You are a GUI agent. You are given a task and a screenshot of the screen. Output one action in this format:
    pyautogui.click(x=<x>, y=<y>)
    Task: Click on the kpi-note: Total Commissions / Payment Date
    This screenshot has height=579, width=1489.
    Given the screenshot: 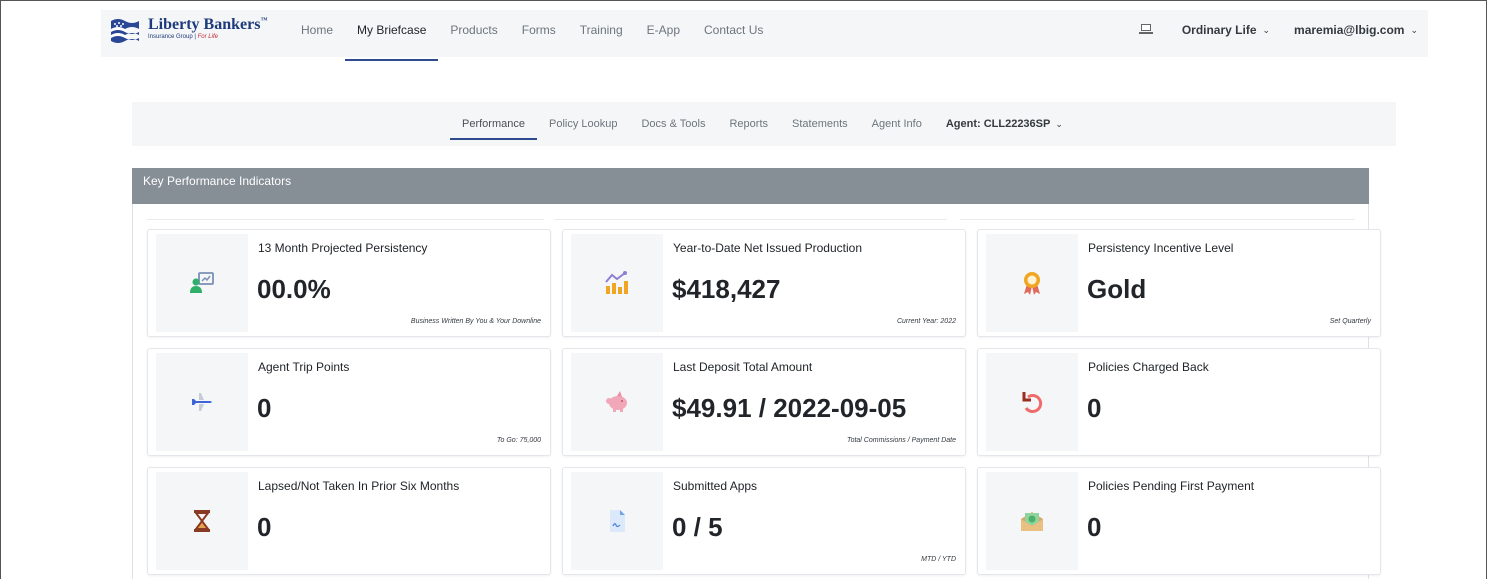 What is the action you would take?
    pyautogui.click(x=901, y=440)
    